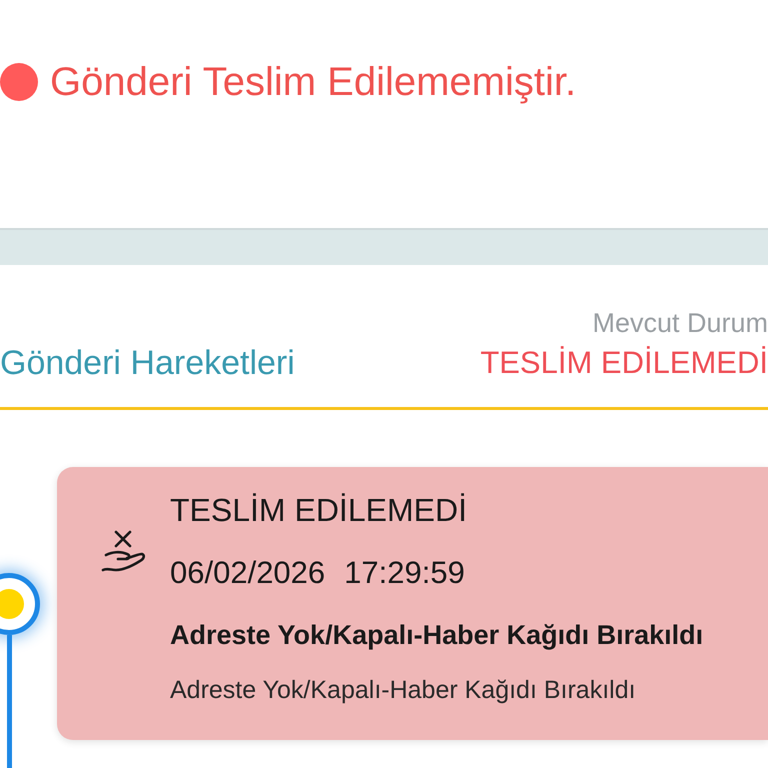 The width and height of the screenshot is (768, 768). What do you see at coordinates (319, 510) in the screenshot?
I see `event-status: TESLİM EDİLEMEDİ` at bounding box center [319, 510].